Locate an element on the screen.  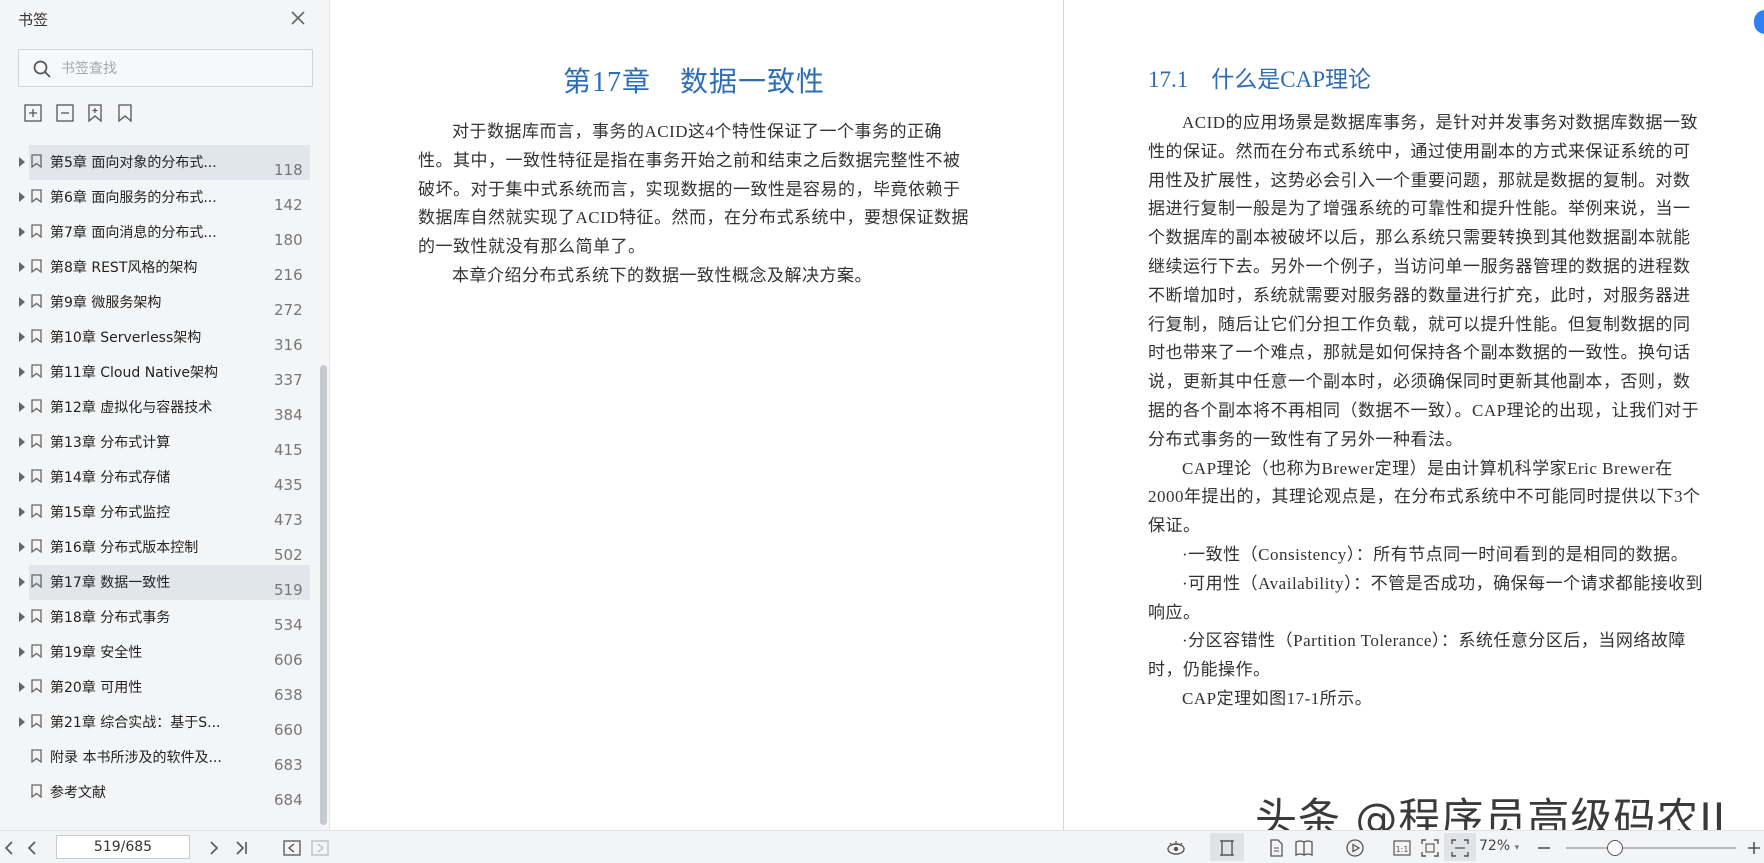
bookmark-label: 第9章 微服务架构 is located at coordinates (106, 303).